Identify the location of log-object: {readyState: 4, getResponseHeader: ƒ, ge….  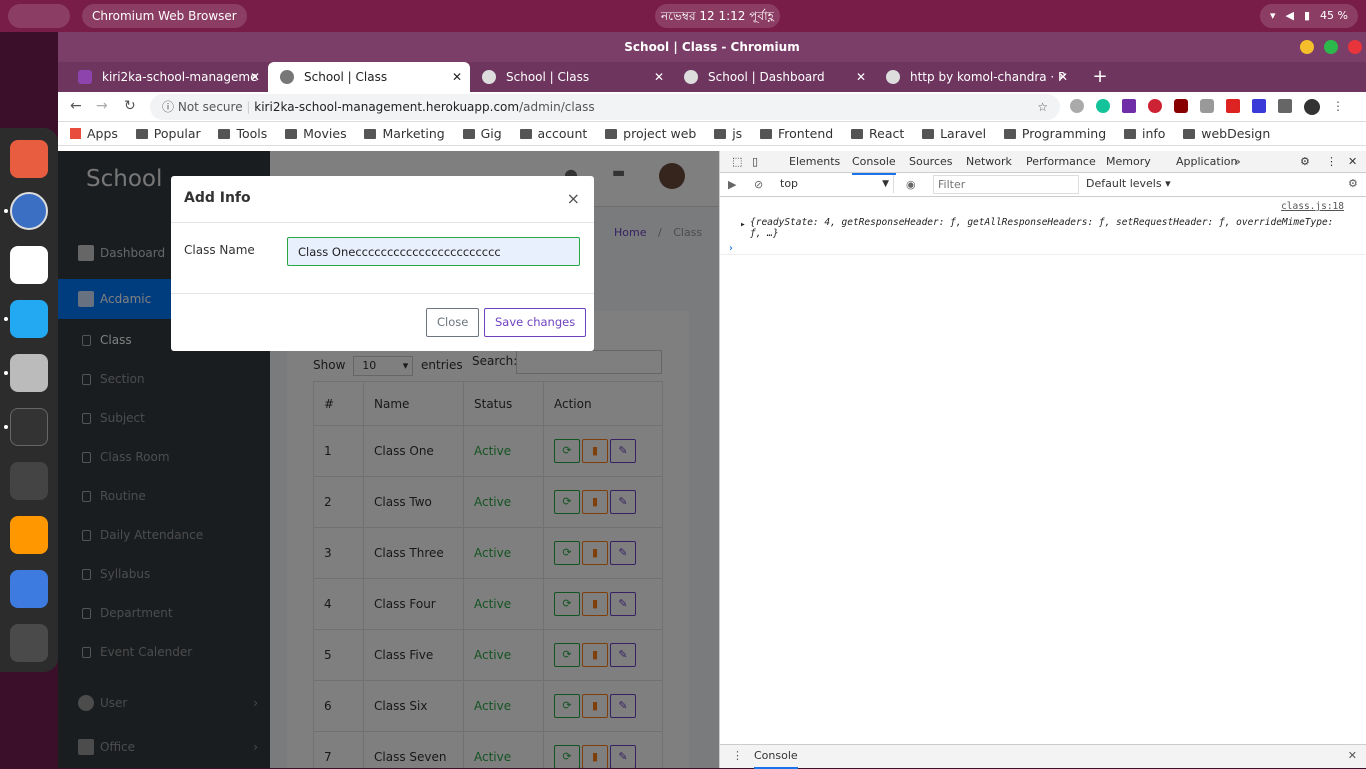
(1050, 228).